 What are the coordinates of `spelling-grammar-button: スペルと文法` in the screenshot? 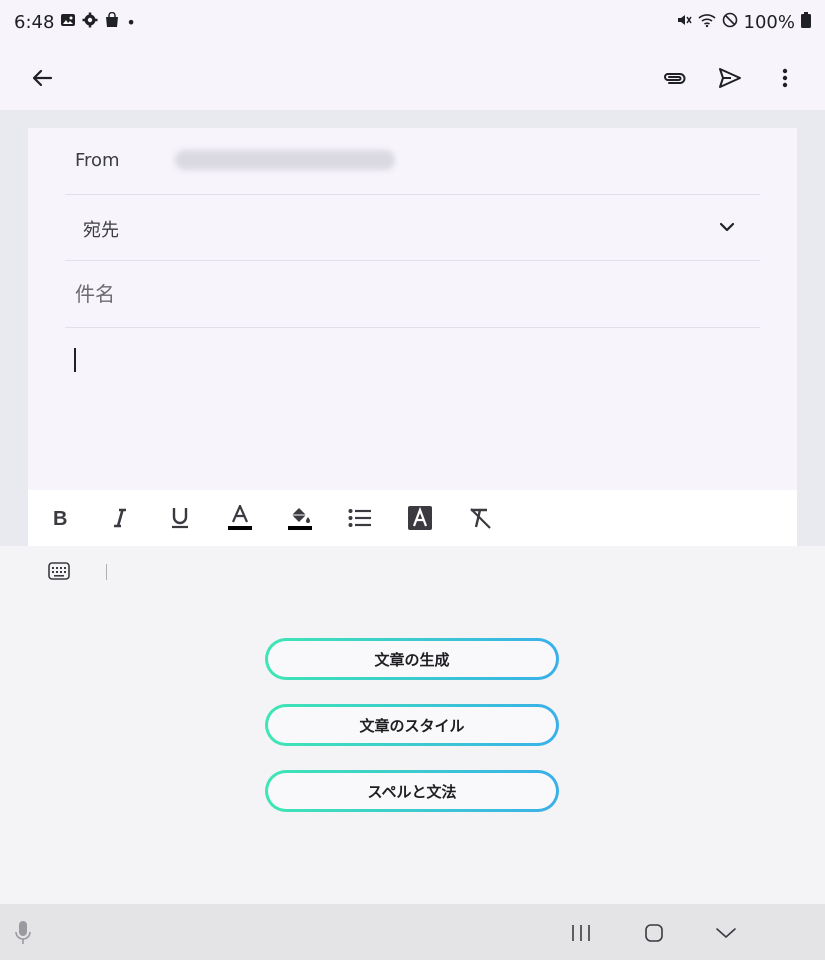 It's located at (412, 791).